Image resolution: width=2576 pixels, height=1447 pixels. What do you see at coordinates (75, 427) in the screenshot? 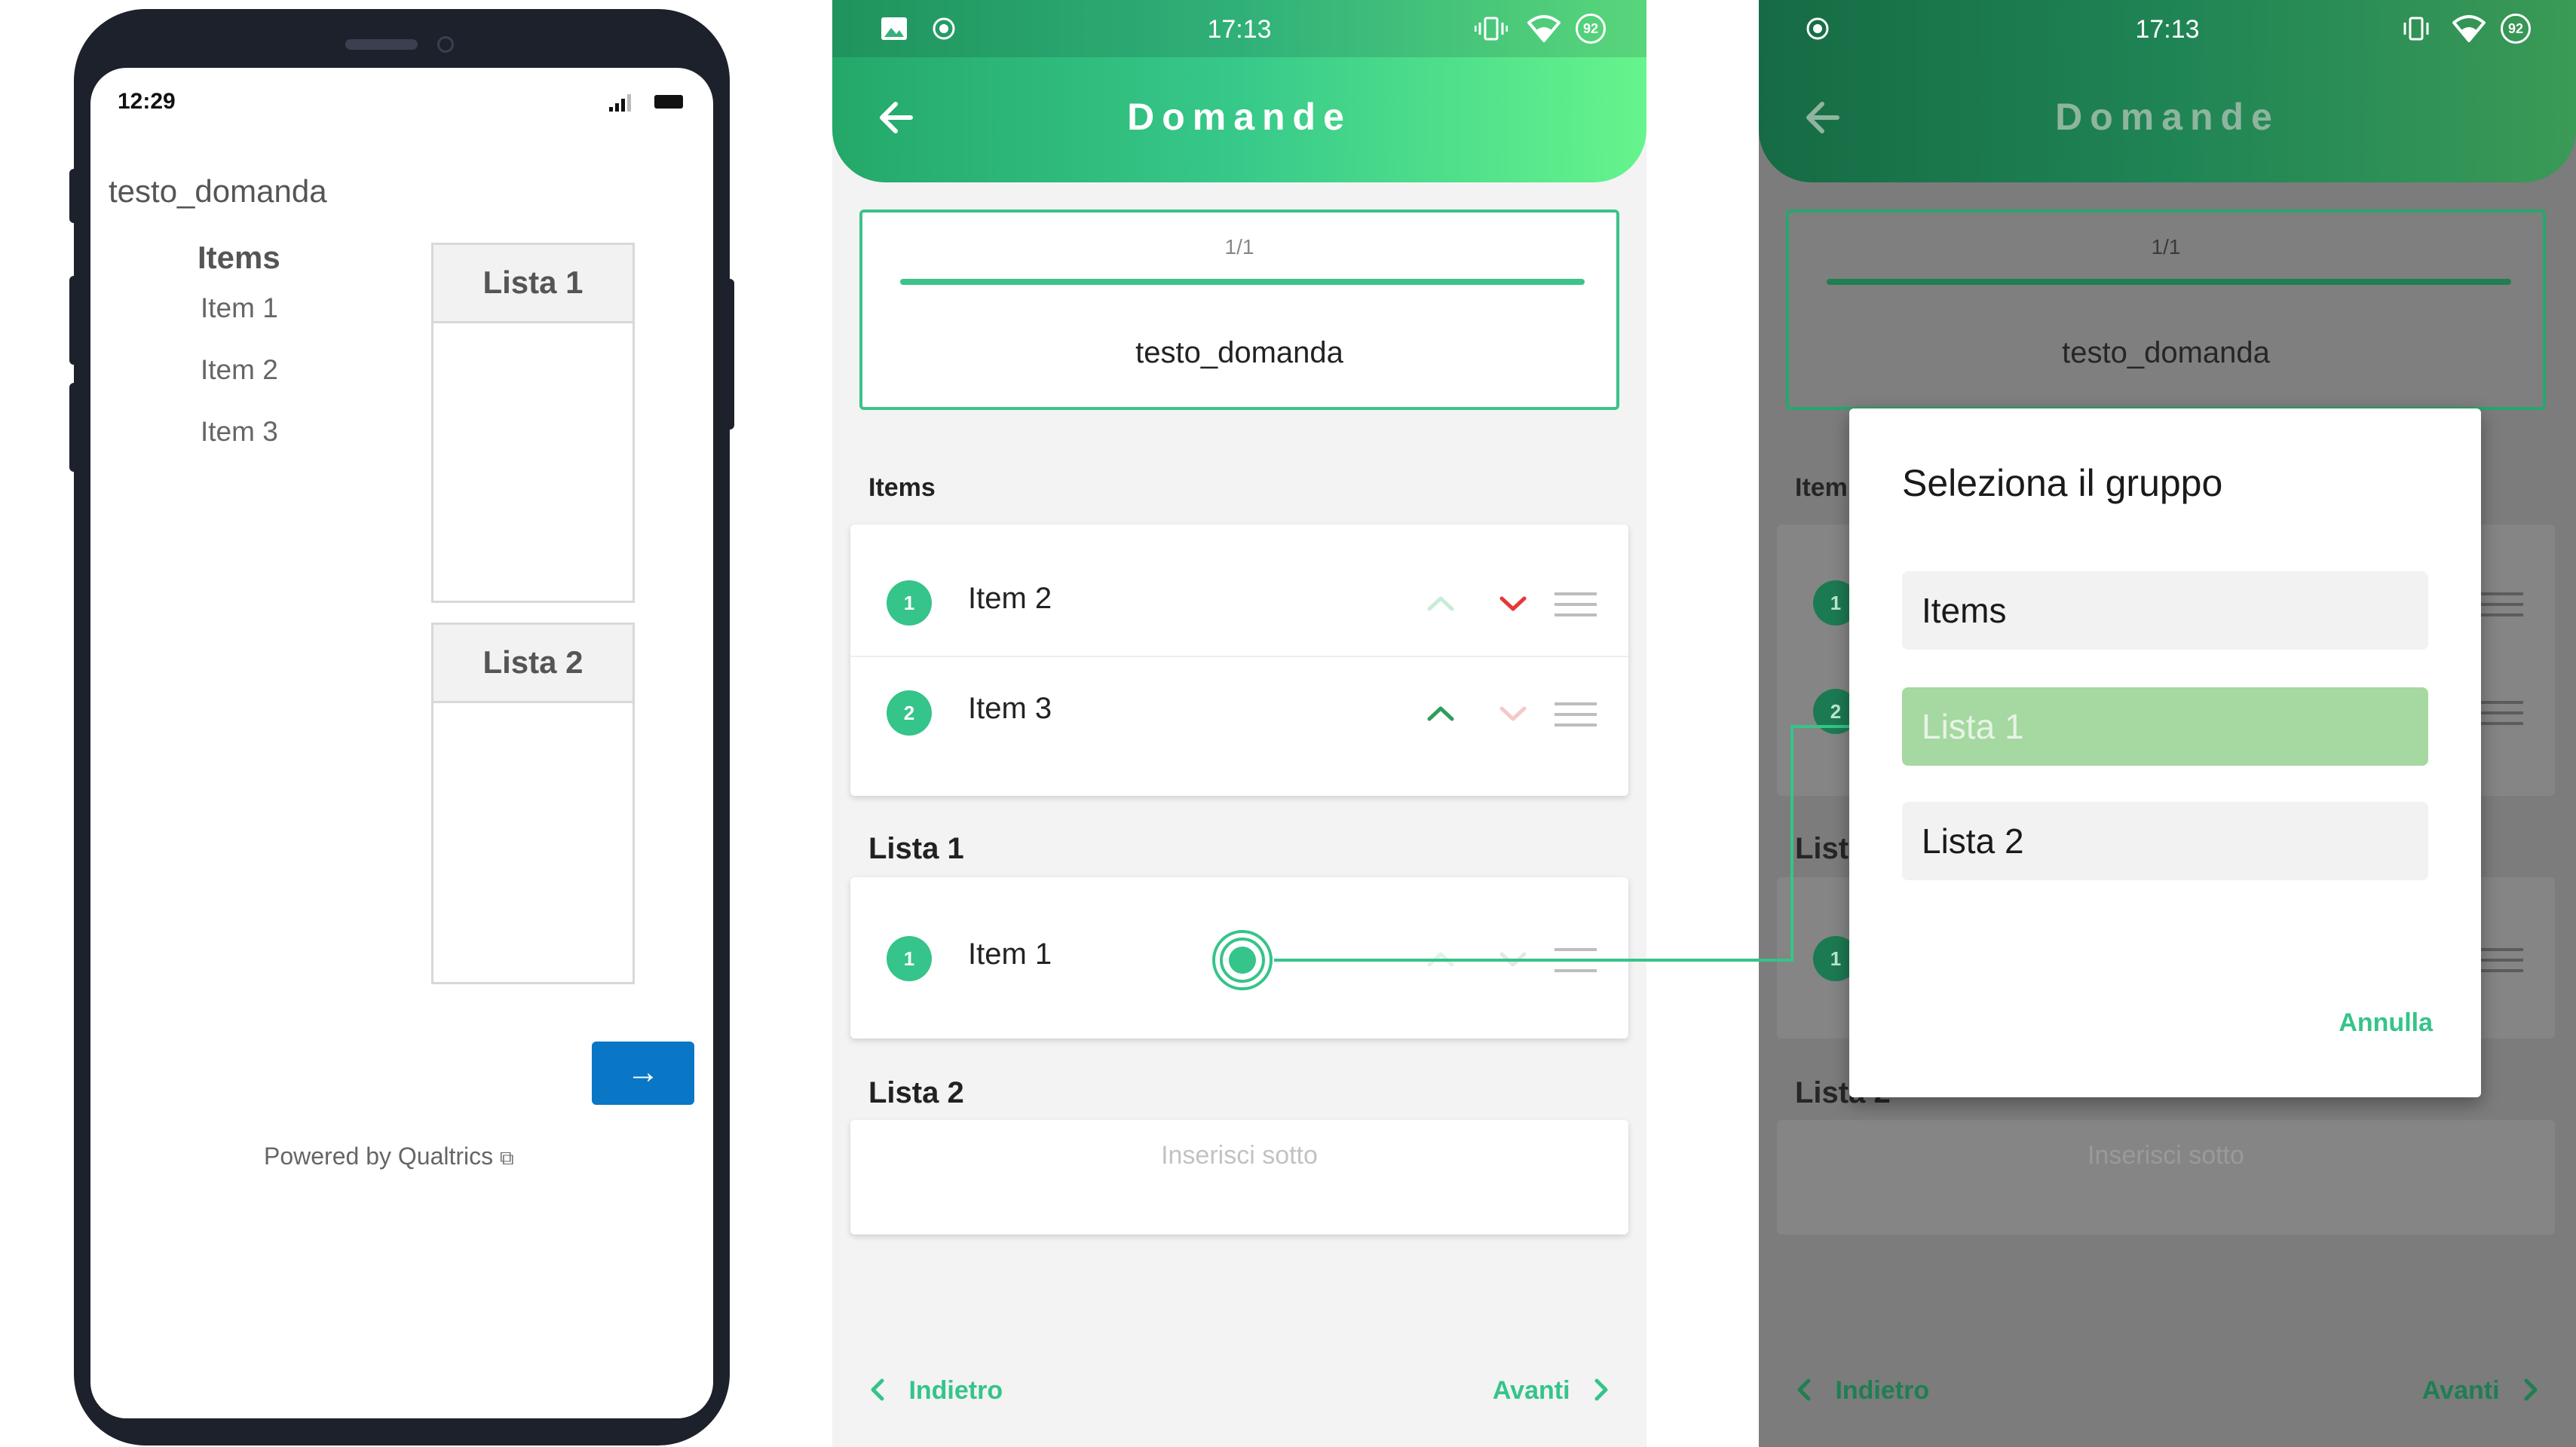
I see `phone-volume-down` at bounding box center [75, 427].